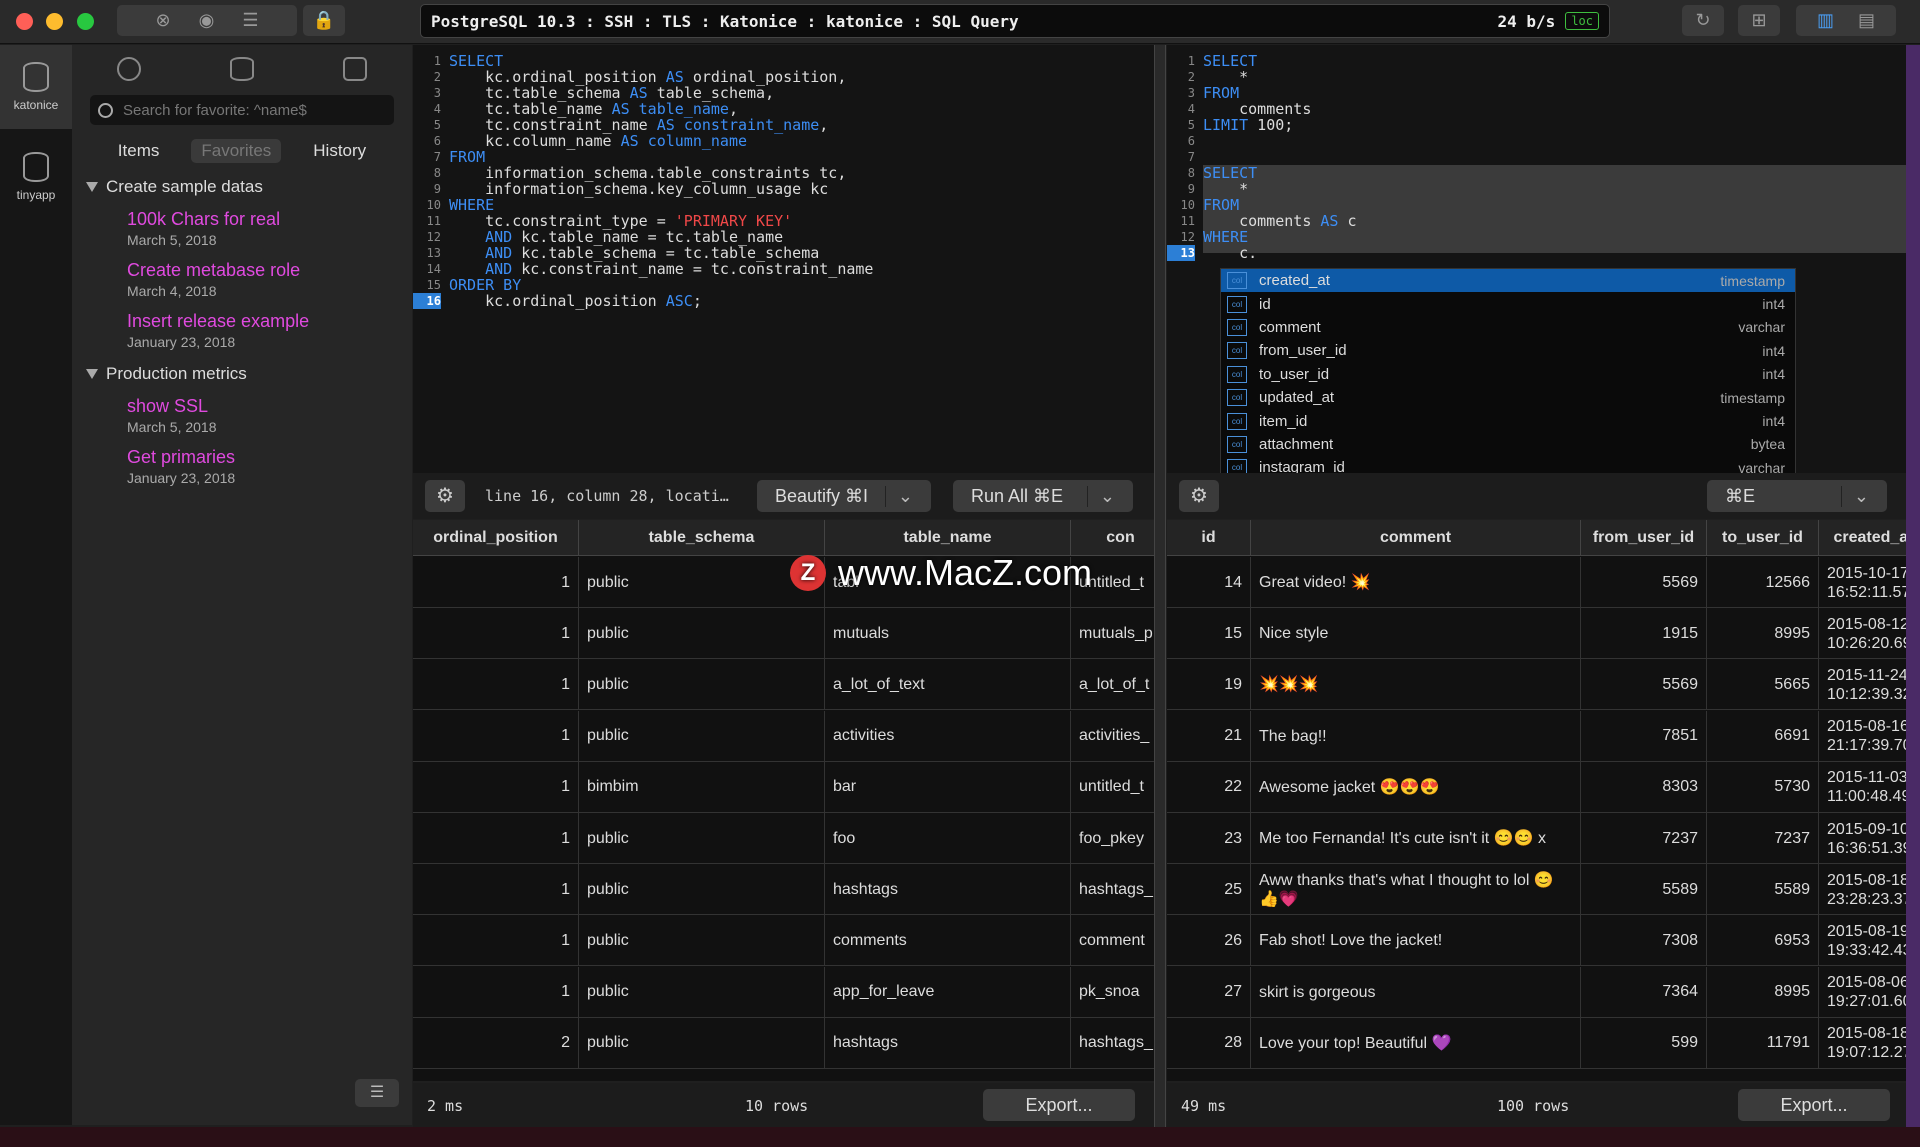  What do you see at coordinates (242, 187) in the screenshot?
I see `favorite-group: Create sample datas` at bounding box center [242, 187].